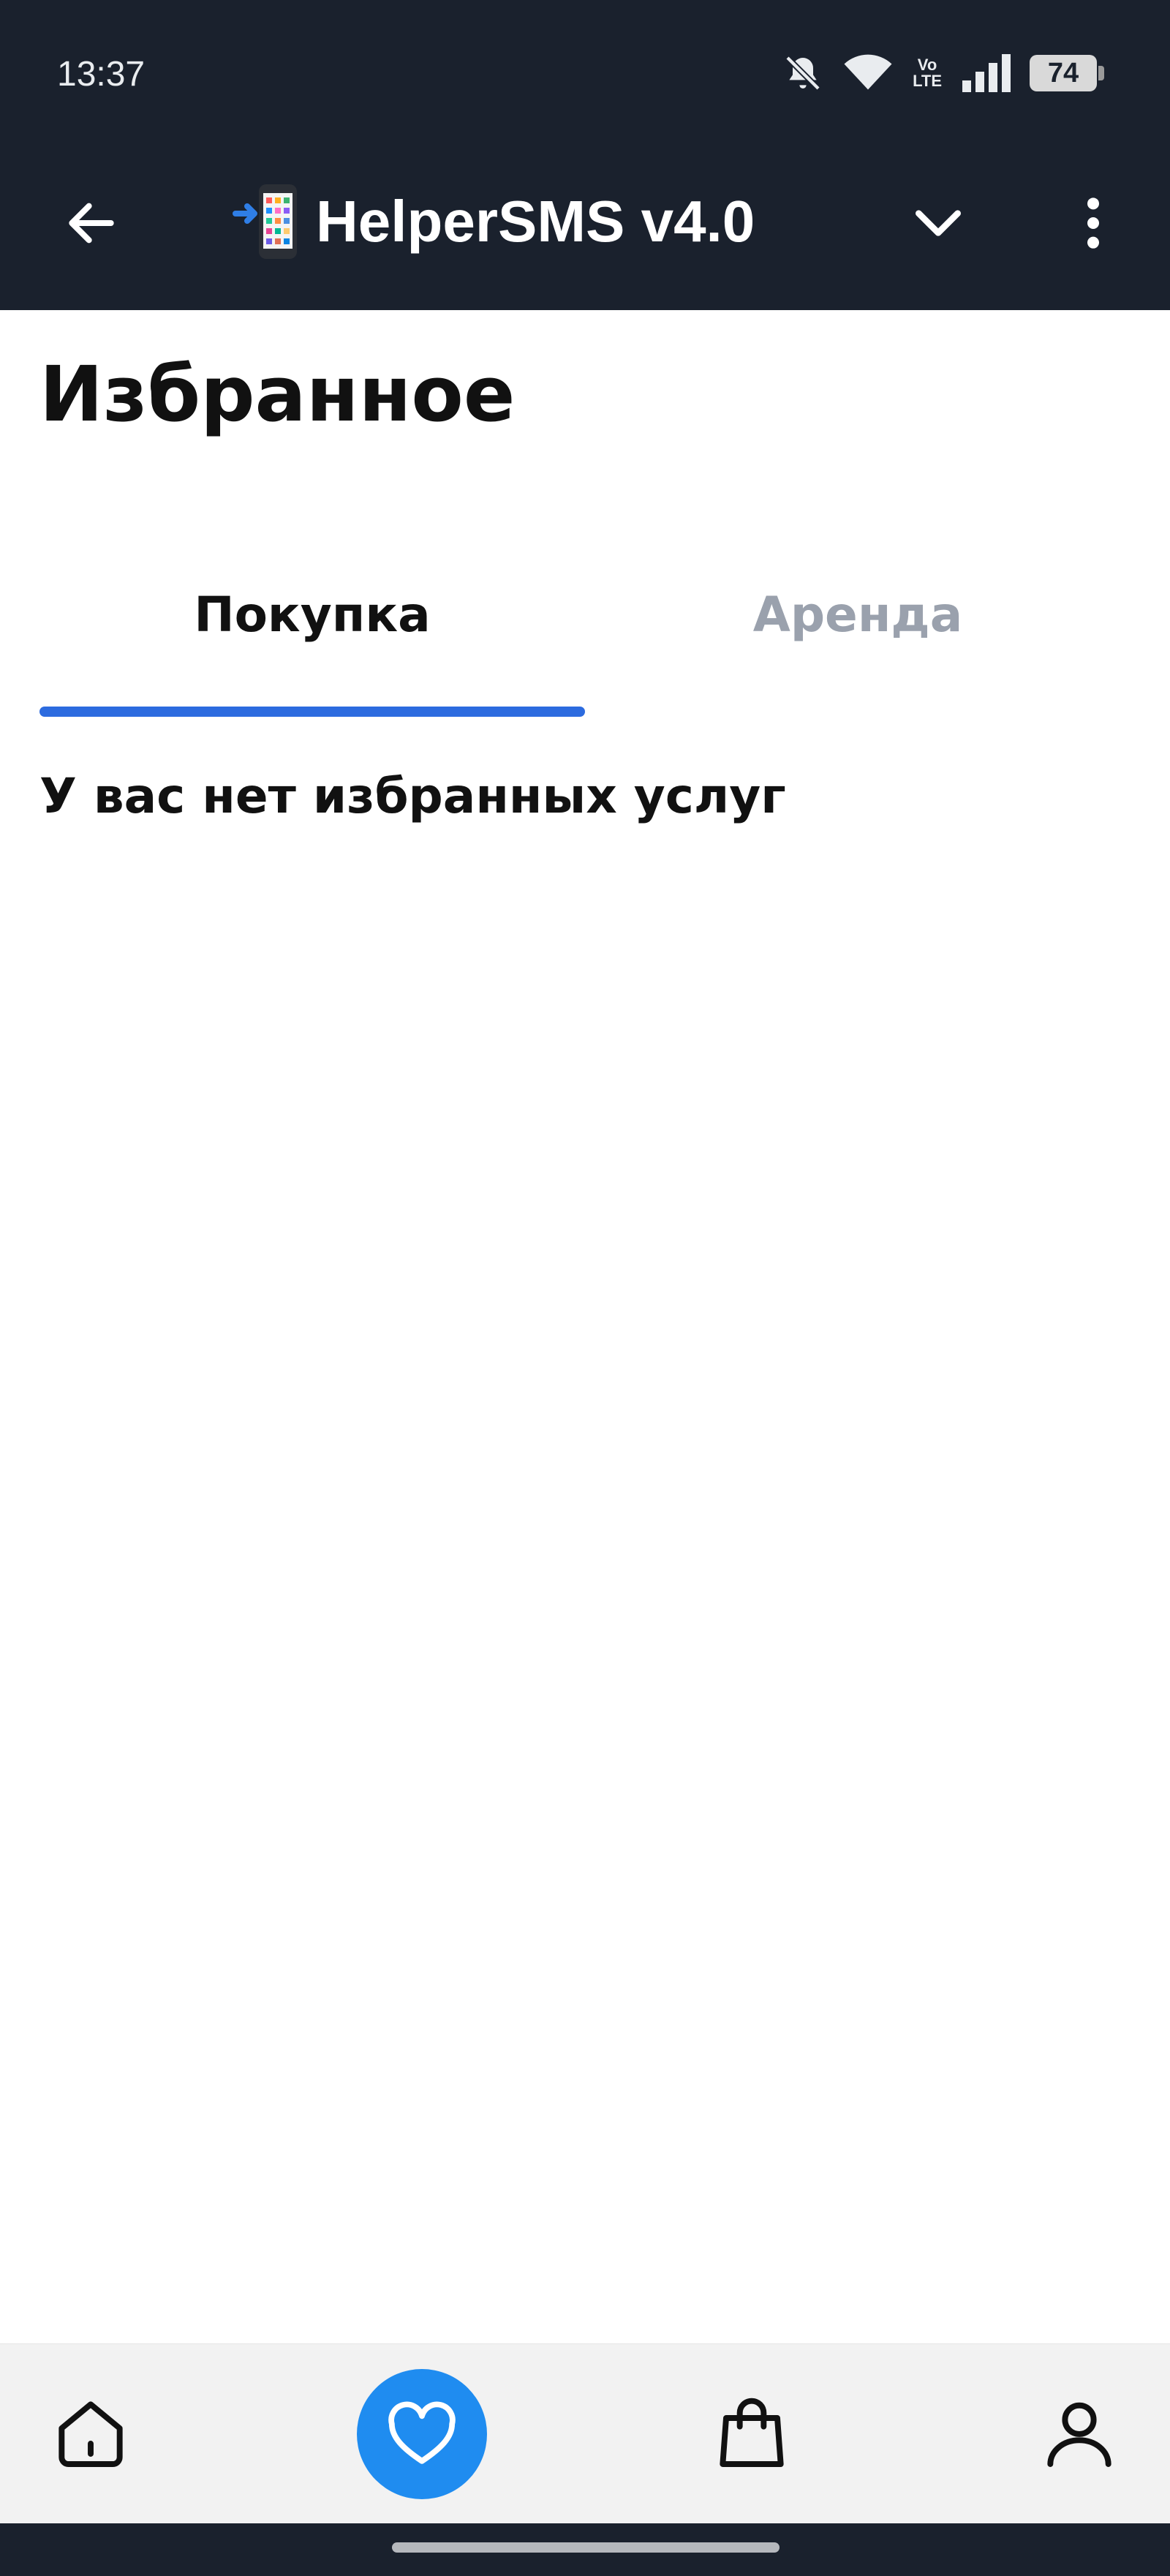 This screenshot has width=1170, height=2576. I want to click on nav-shop-button, so click(752, 2433).